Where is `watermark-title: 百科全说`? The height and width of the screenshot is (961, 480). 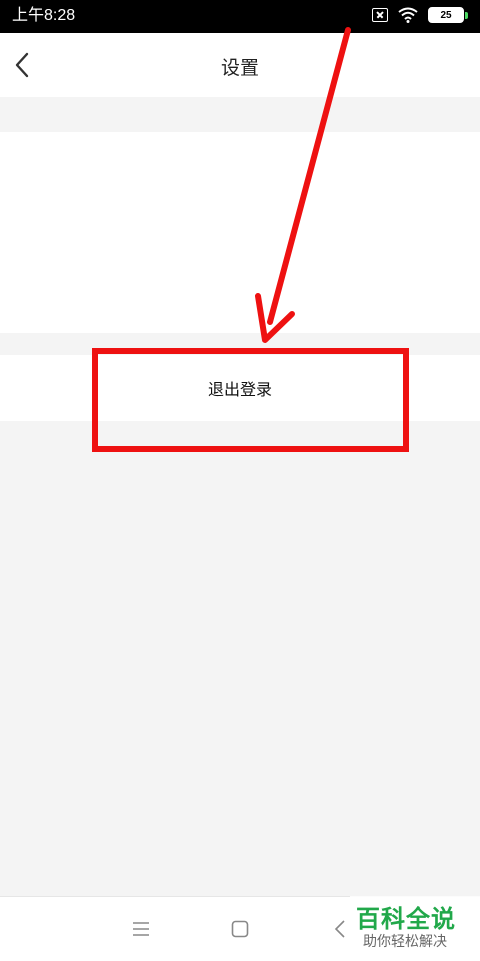
watermark-title: 百科全说 is located at coordinates (406, 919).